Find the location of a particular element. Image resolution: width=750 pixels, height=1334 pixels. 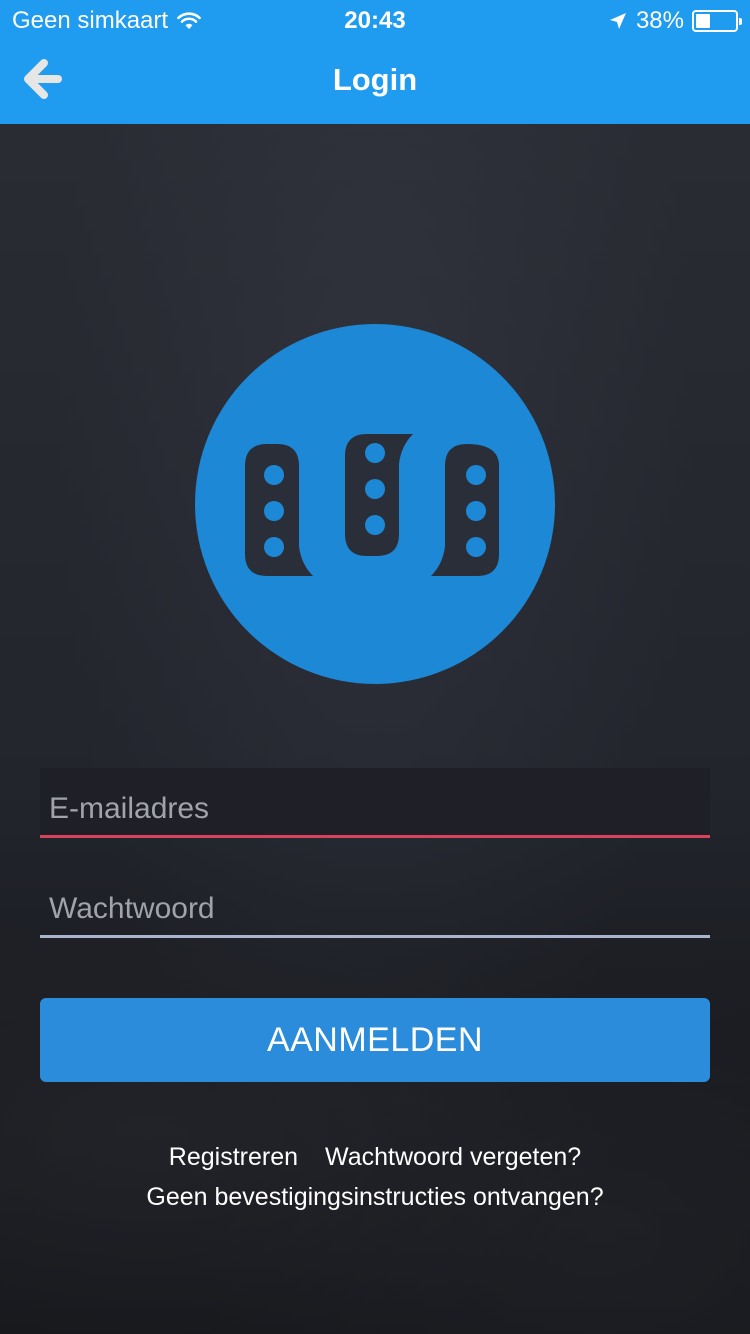

resend-confirmation-link: Geen bevestigingsinstructies ontvangen? is located at coordinates (374, 1197).